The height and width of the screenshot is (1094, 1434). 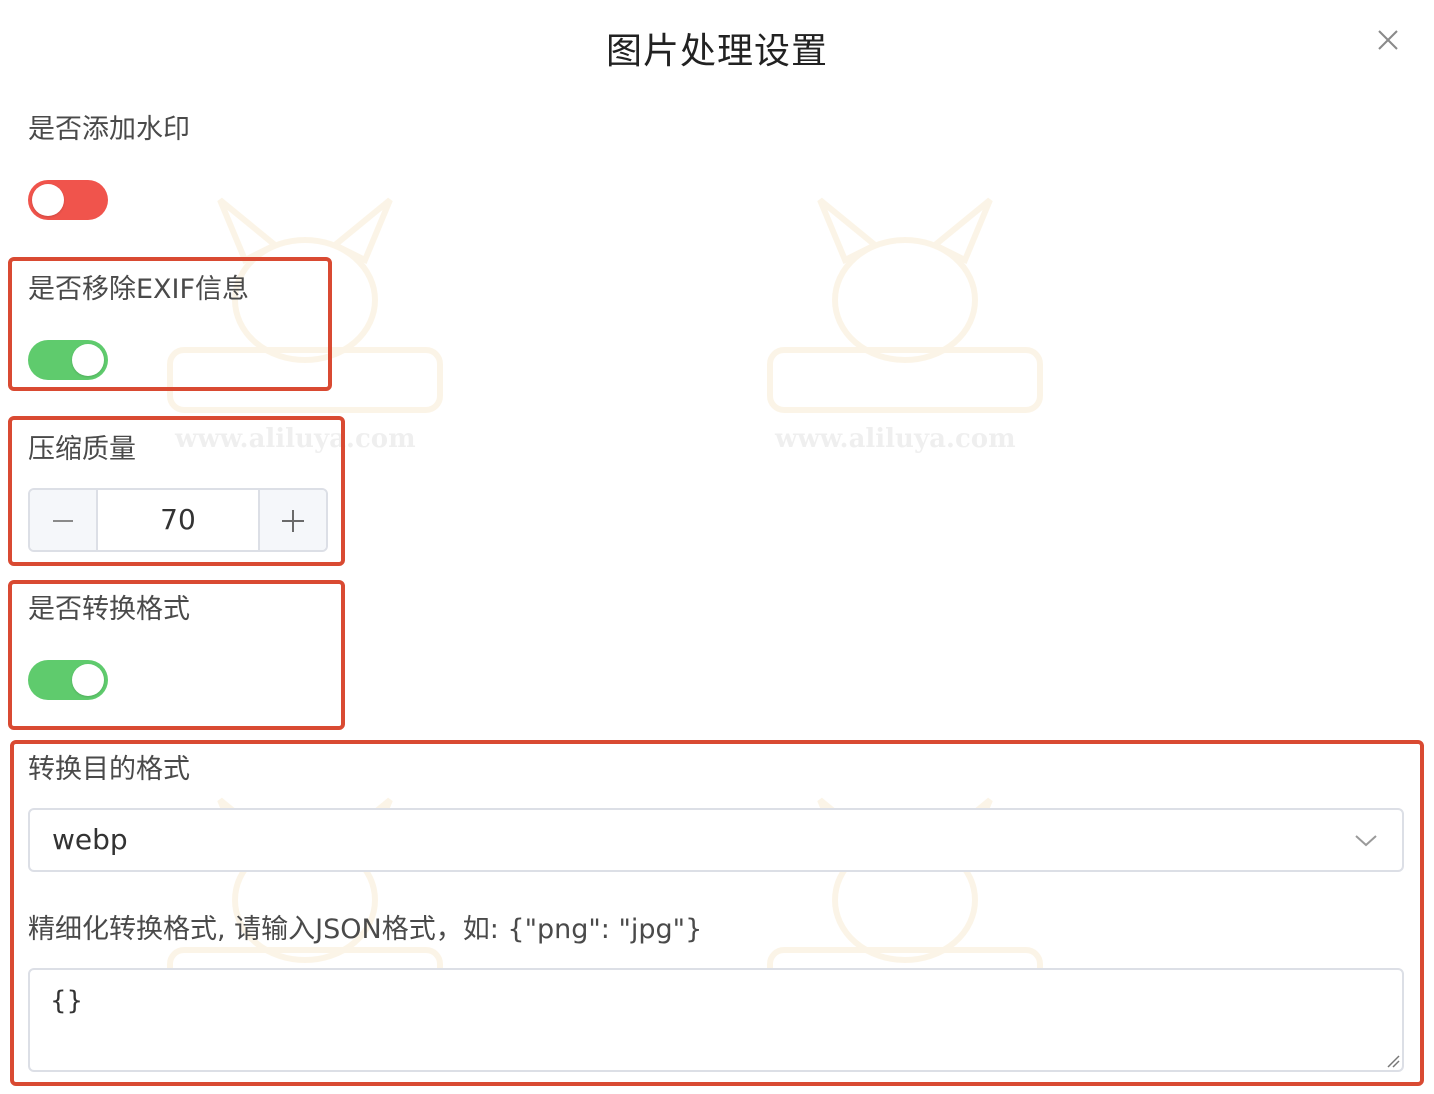 What do you see at coordinates (109, 609) in the screenshot?
I see `convert-format-label: 是否转换格式` at bounding box center [109, 609].